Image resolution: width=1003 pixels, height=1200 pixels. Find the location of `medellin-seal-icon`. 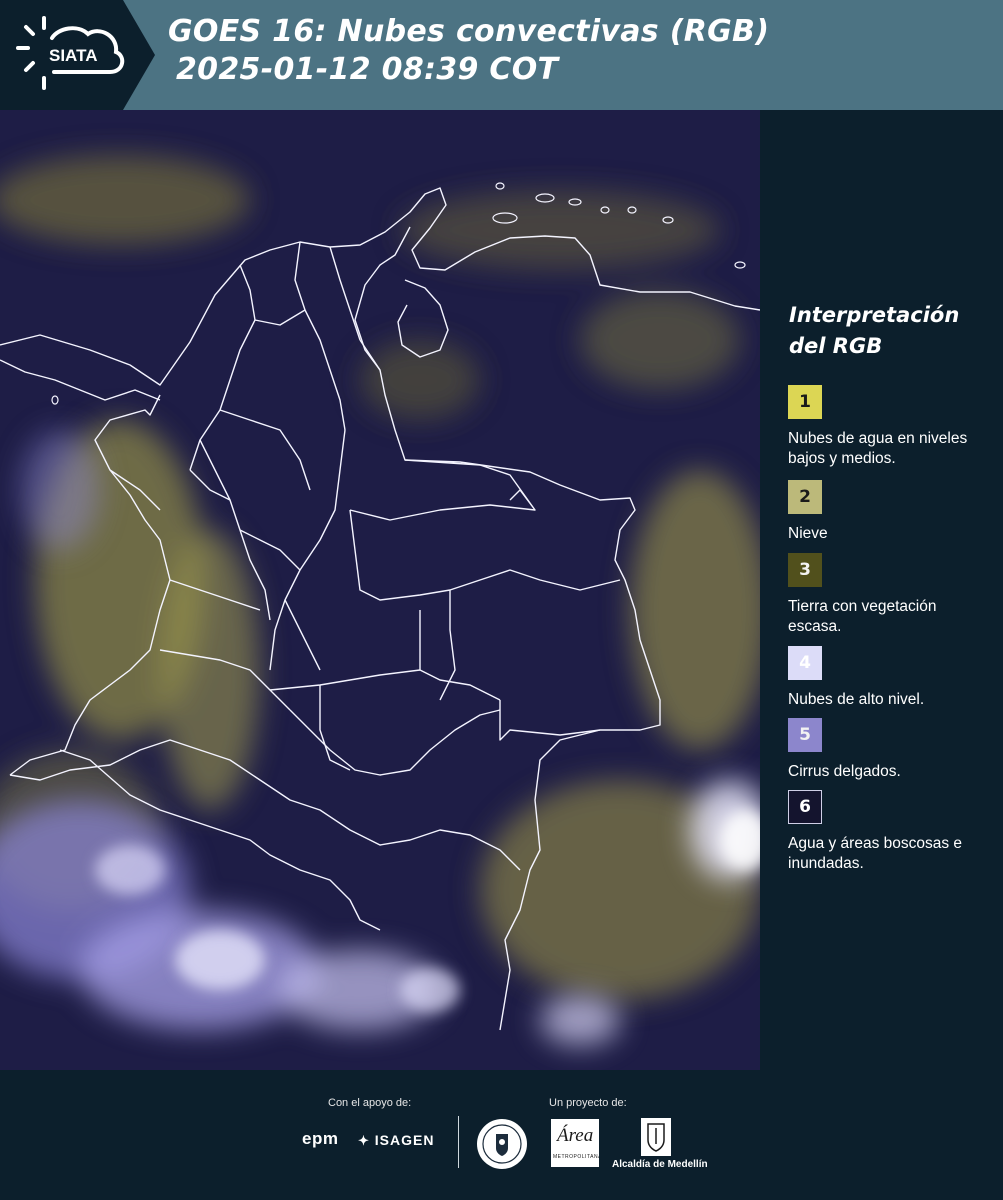

medellin-seal-icon is located at coordinates (502, 1144).